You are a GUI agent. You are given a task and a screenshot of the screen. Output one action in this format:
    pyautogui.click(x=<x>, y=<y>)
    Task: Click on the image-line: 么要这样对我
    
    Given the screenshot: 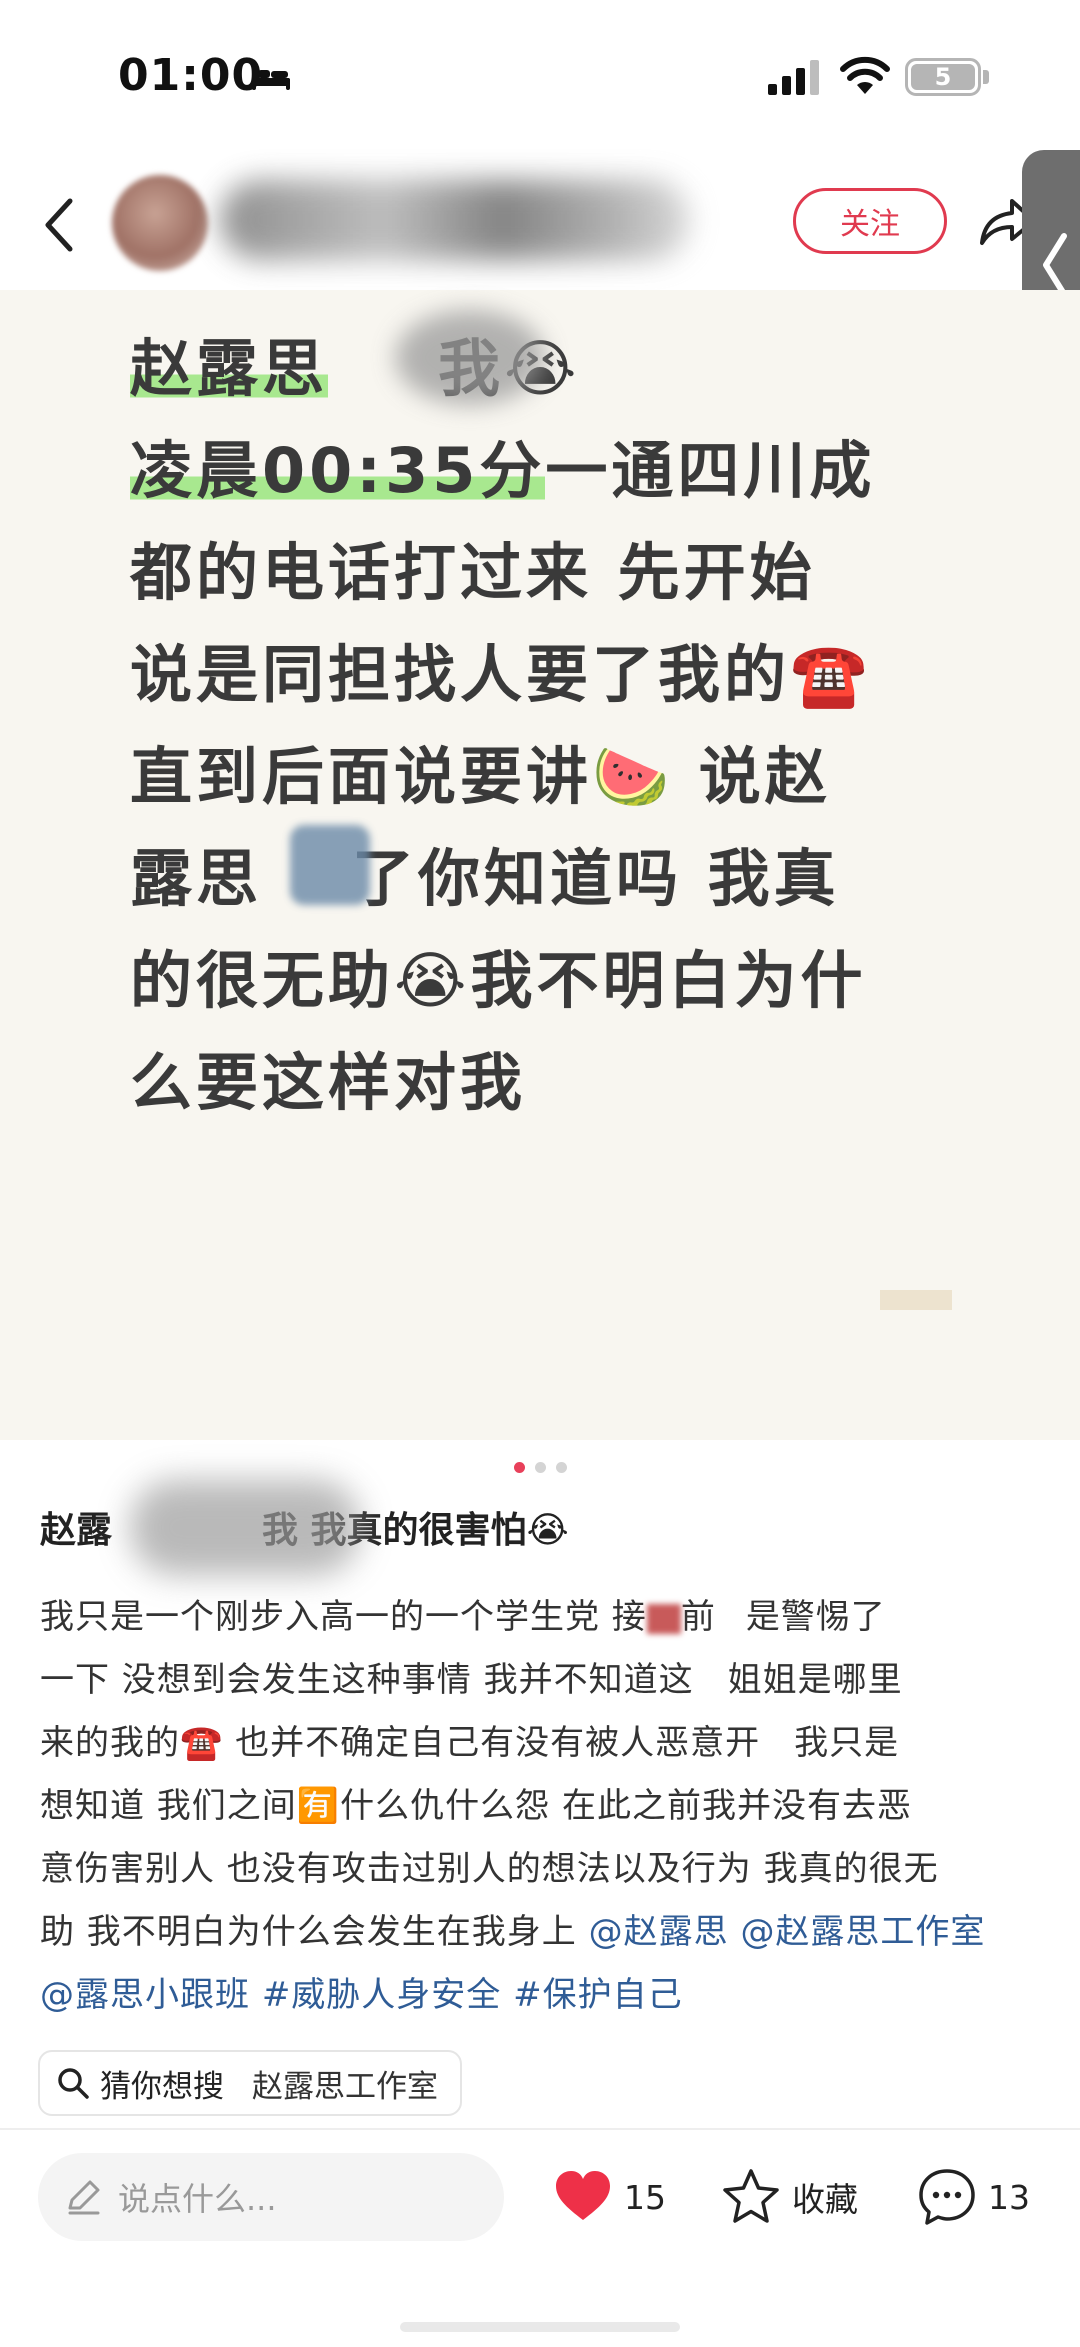 What is the action you would take?
    pyautogui.click(x=328, y=1082)
    